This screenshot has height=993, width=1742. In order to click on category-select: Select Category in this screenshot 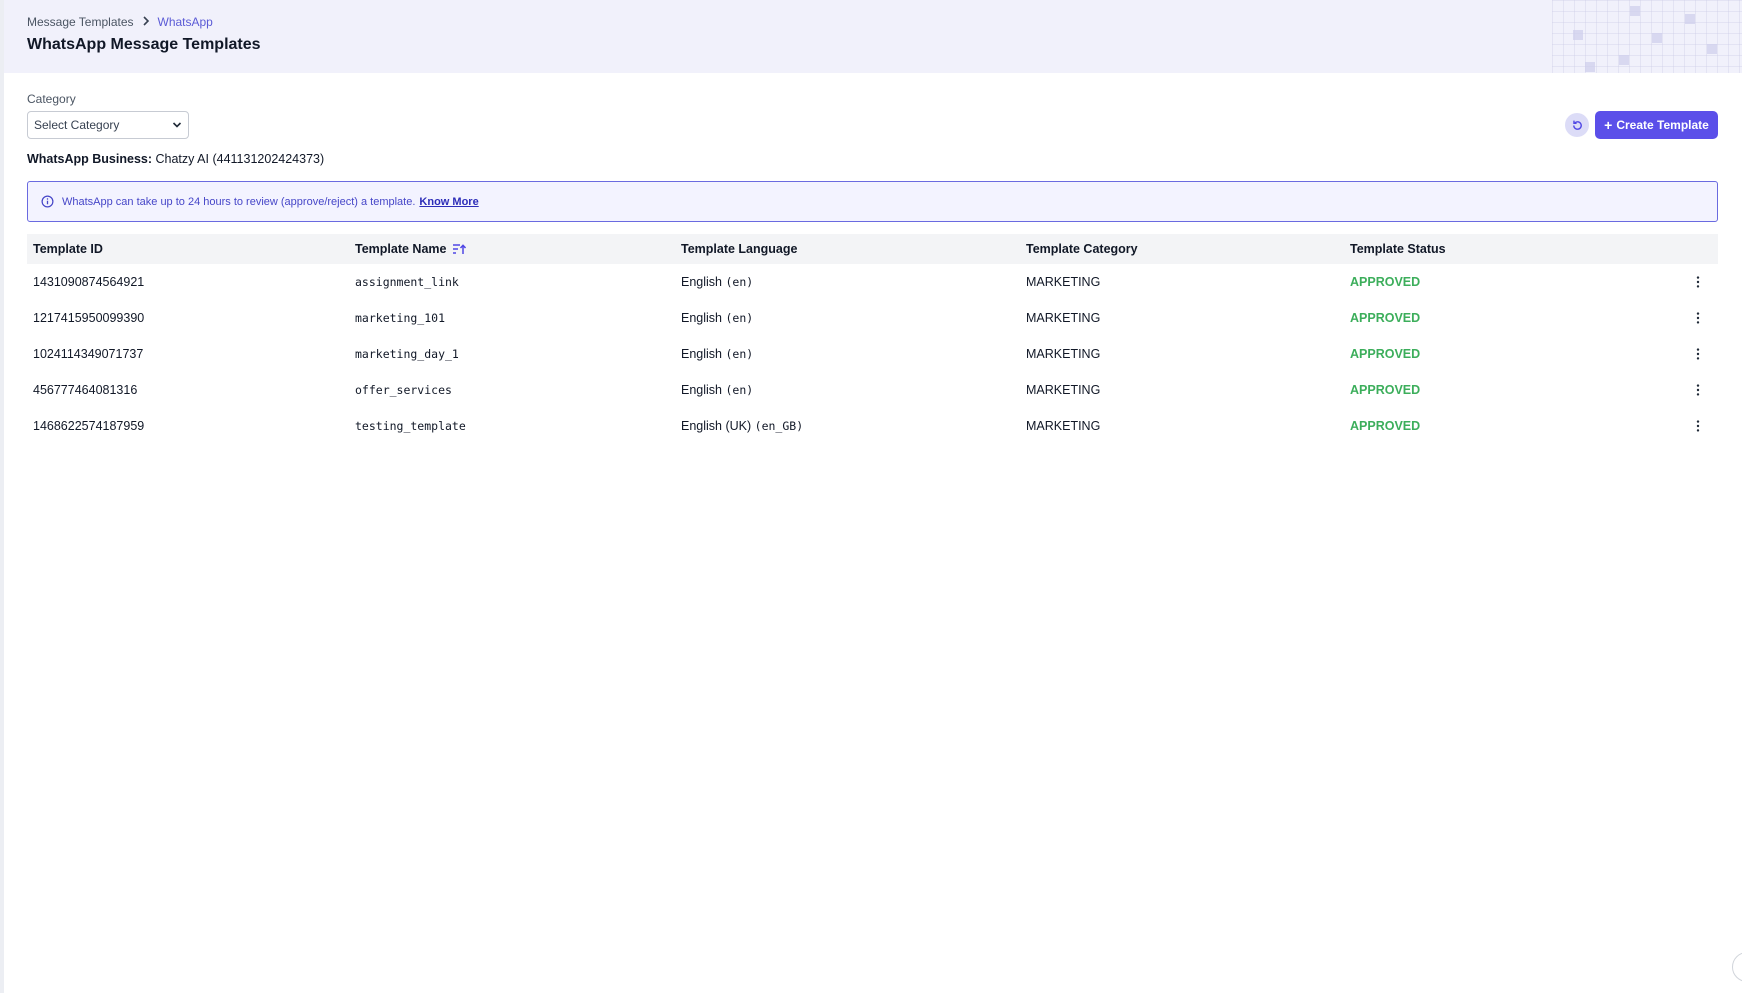, I will do `click(108, 125)`.